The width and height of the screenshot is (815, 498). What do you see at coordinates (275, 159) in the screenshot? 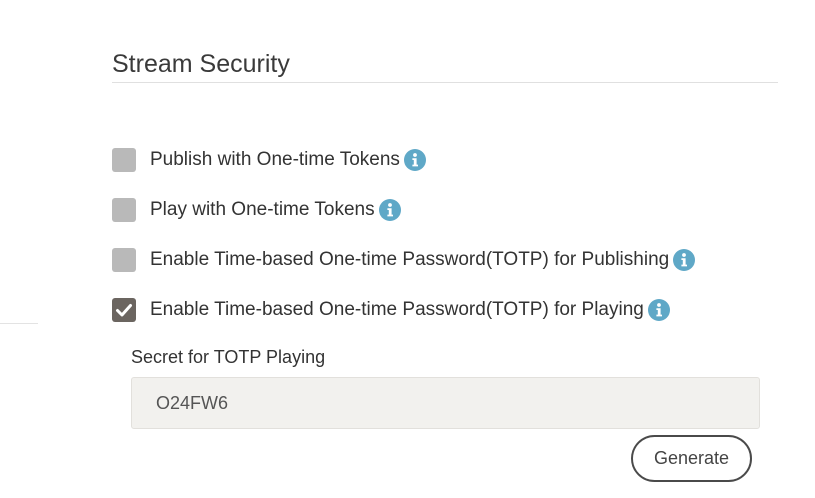
I see `publish-one-time-tokens-label: Publish with One-time Tokens` at bounding box center [275, 159].